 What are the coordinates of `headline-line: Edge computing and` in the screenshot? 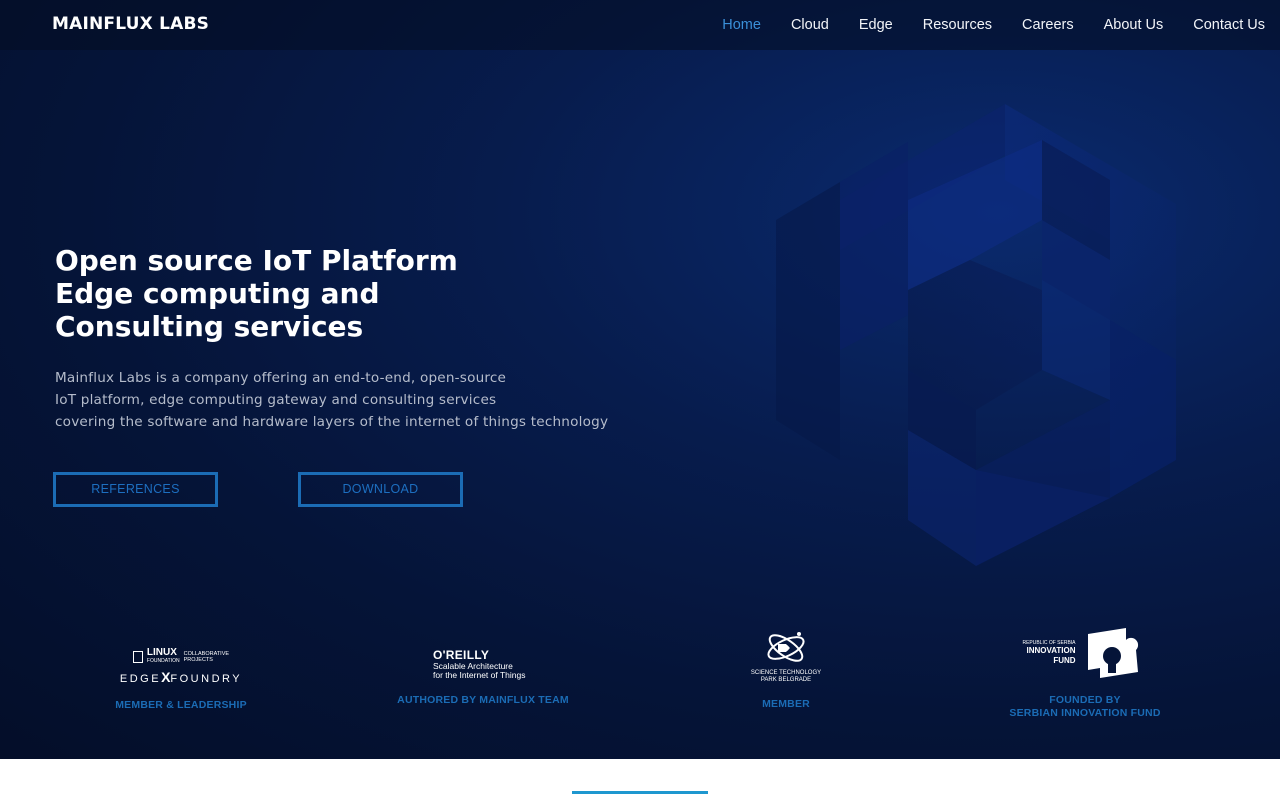 It's located at (217, 293).